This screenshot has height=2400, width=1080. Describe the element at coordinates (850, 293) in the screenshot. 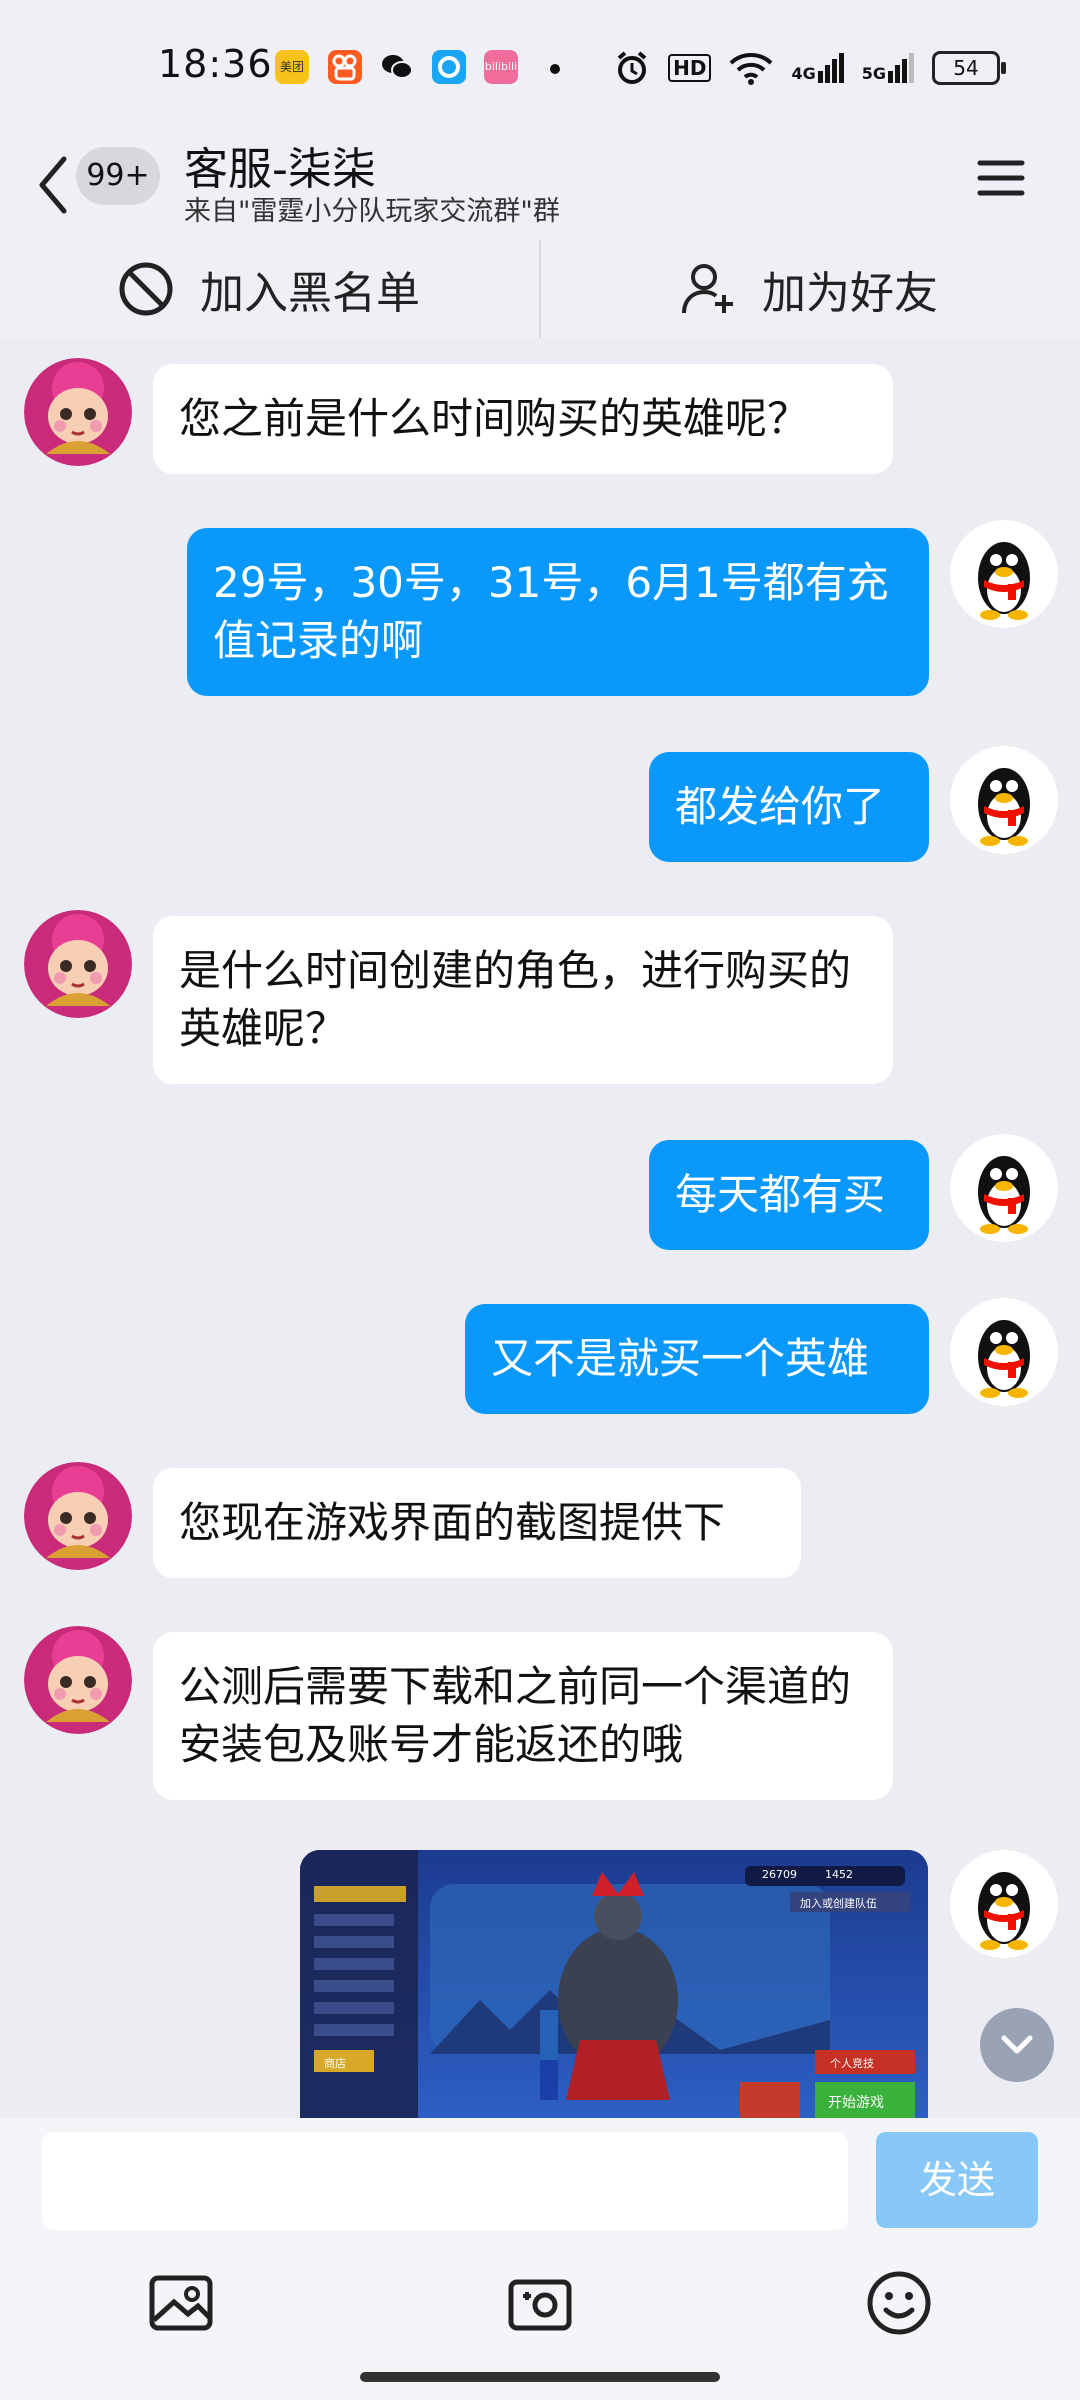

I see `add-friend-label: 加为好友` at that location.